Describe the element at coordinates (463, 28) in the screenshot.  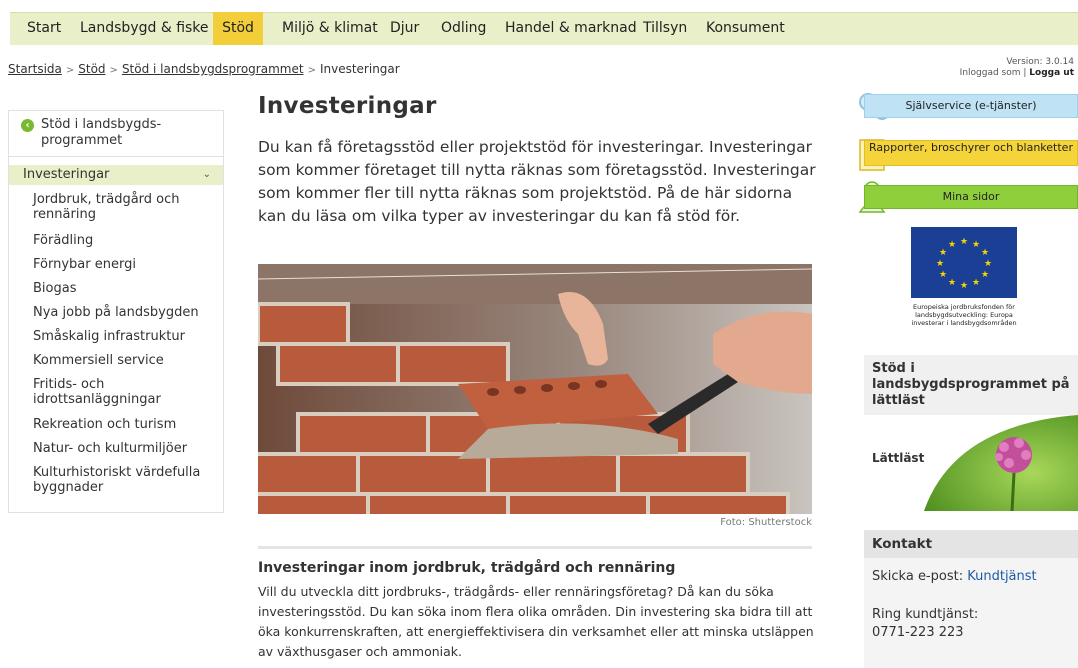
I see `nav-item-odling: Odling` at that location.